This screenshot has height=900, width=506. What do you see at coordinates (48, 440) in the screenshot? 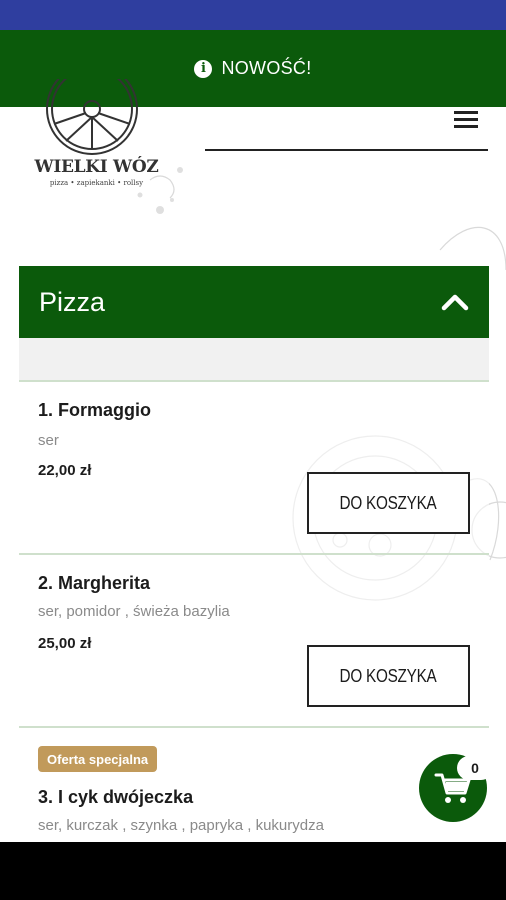
I see `product-description: ser` at bounding box center [48, 440].